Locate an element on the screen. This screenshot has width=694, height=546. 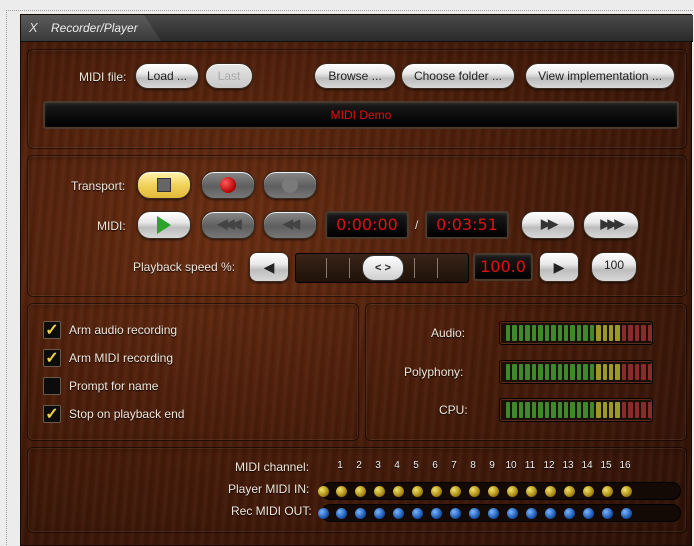
rewind-icon: ◀◀ is located at coordinates (291, 223).